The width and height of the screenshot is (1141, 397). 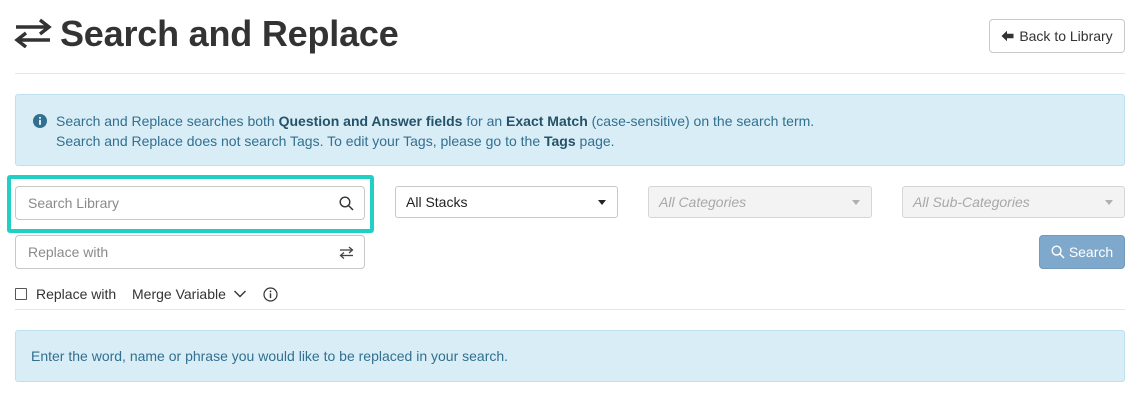 I want to click on replace-with-field, so click(x=190, y=252).